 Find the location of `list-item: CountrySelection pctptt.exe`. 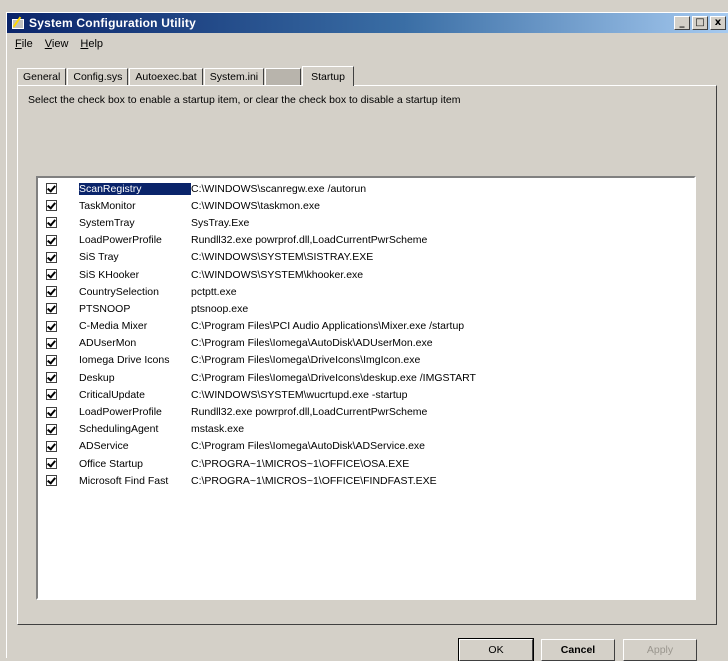

list-item: CountrySelection pctptt.exe is located at coordinates (370, 291).